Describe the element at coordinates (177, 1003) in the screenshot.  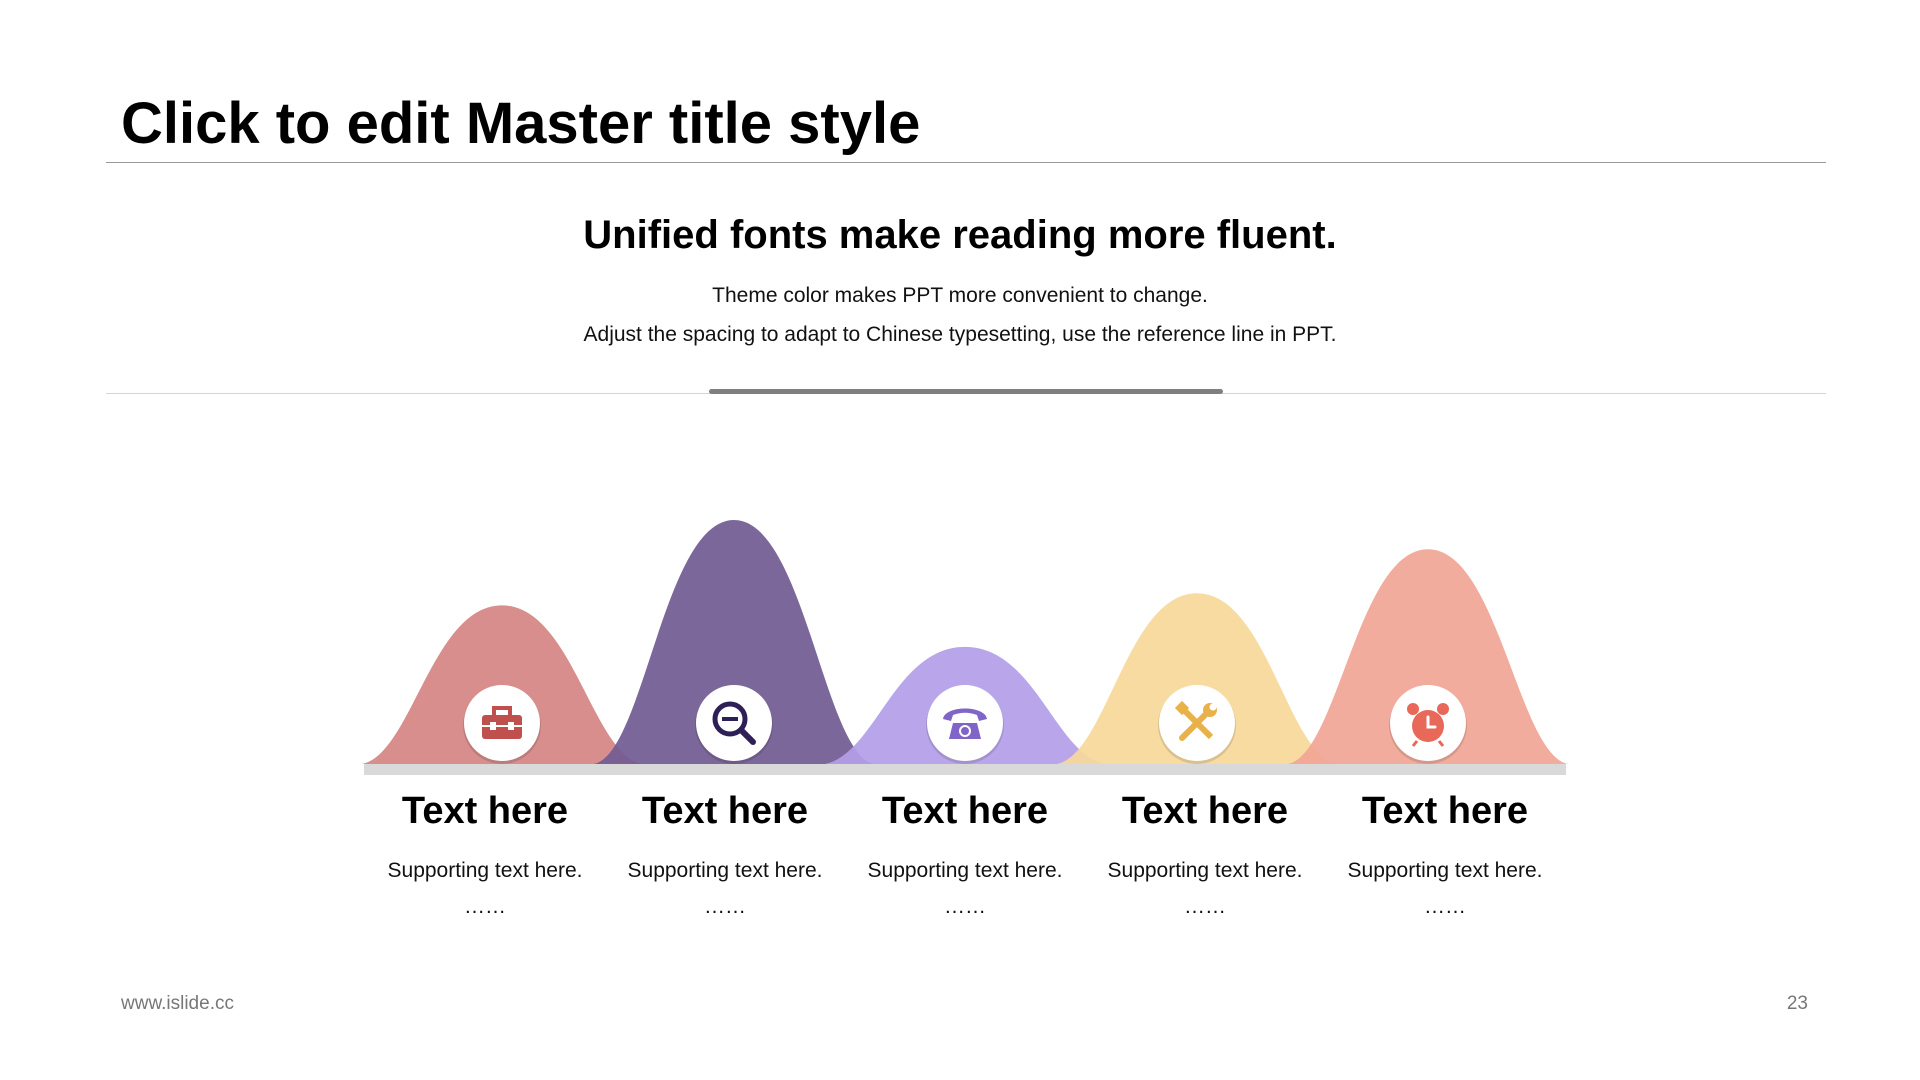
I see `footer-url: www.islide.cc` at that location.